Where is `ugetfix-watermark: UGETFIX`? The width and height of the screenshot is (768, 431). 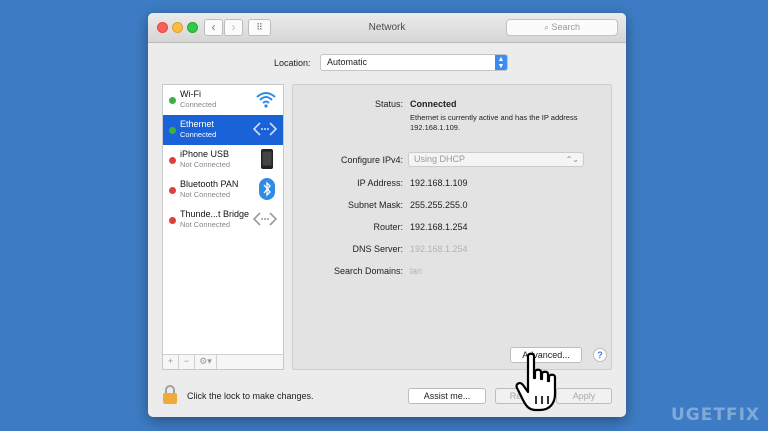 ugetfix-watermark: UGETFIX is located at coordinates (715, 415).